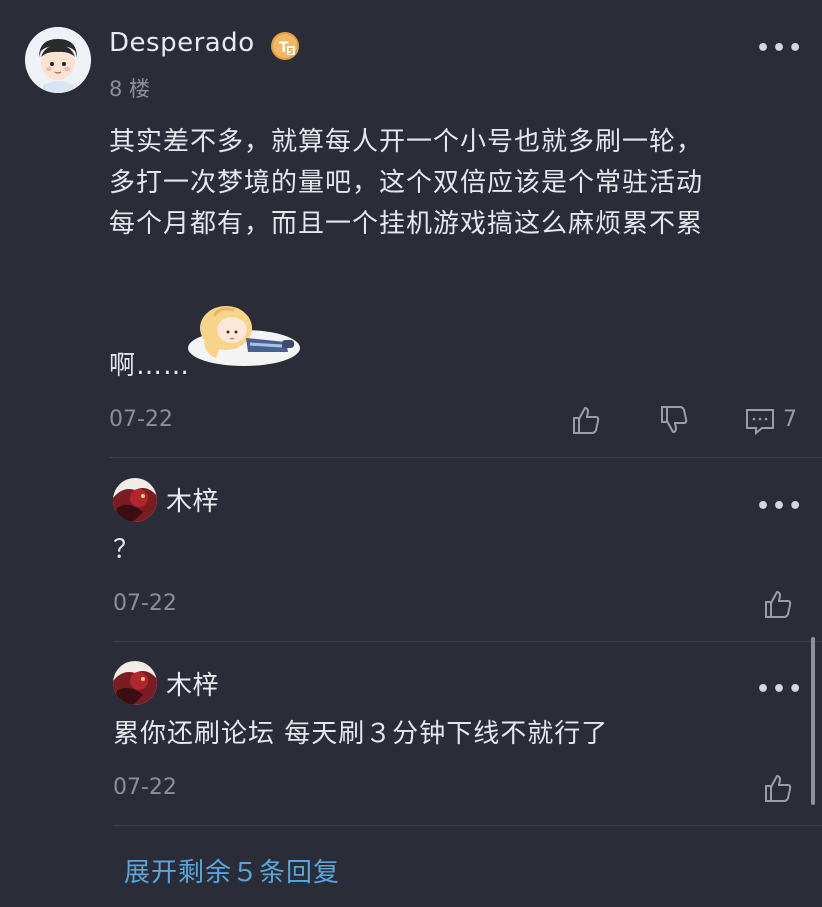  I want to click on reply-content: ？, so click(127, 550).